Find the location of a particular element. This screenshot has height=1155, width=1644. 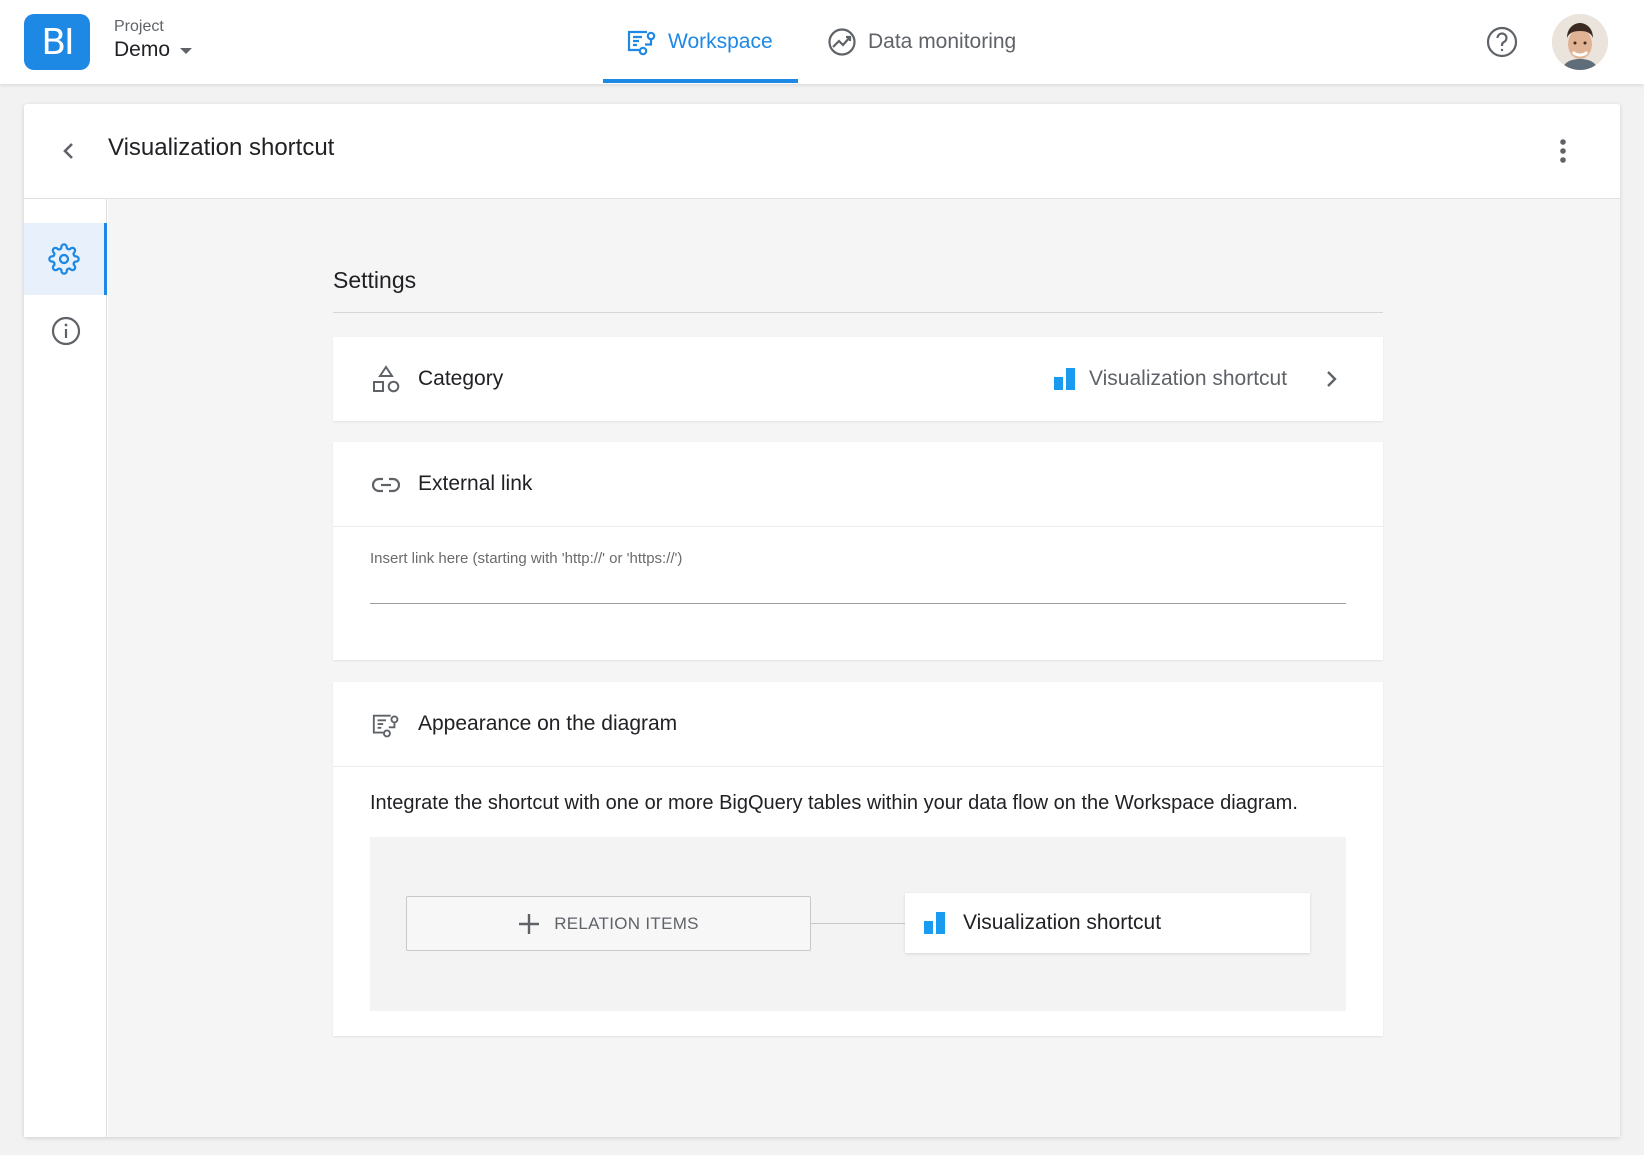

logo-text: BI is located at coordinates (57, 42).